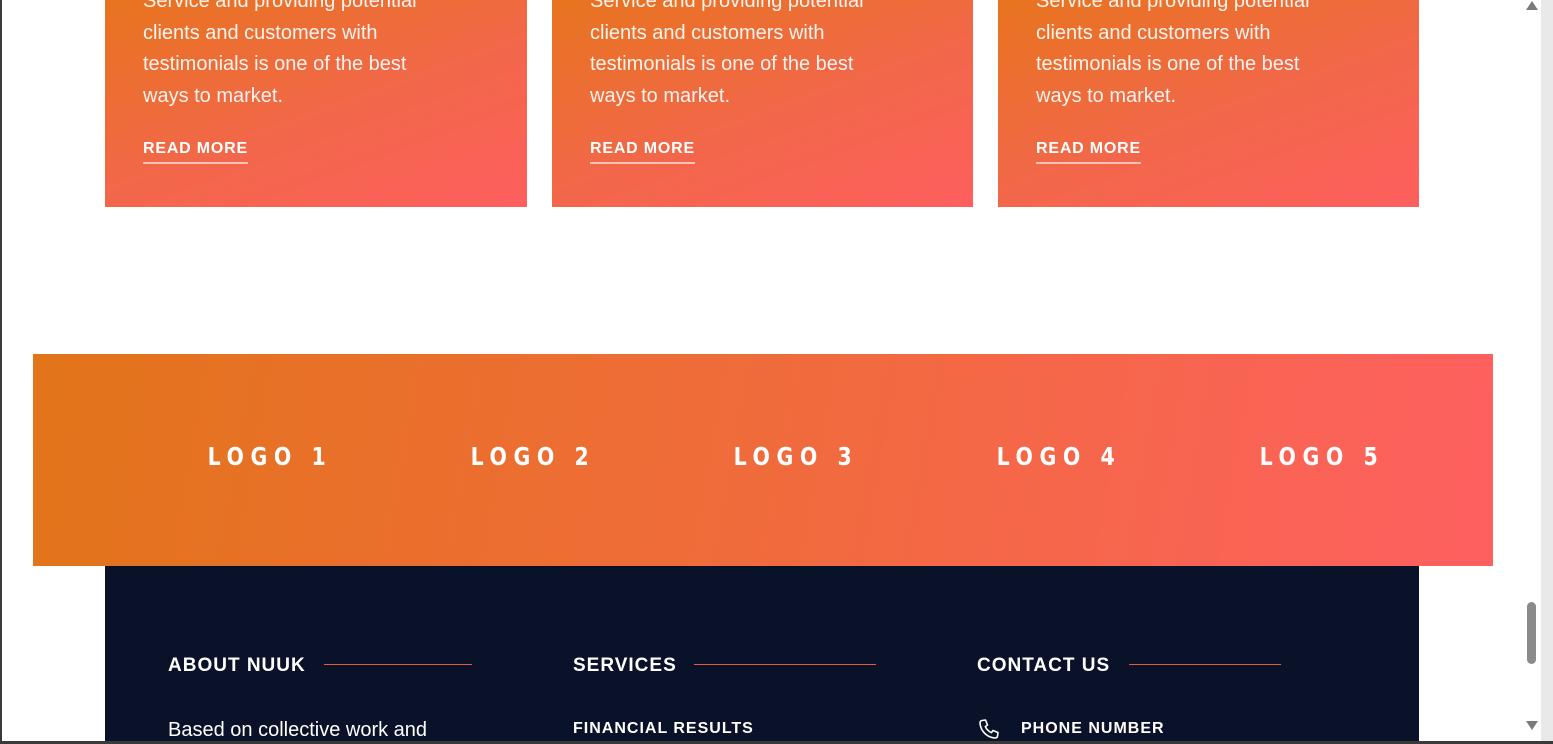  What do you see at coordinates (1532, 725) in the screenshot?
I see `scroll-down-arrow-icon` at bounding box center [1532, 725].